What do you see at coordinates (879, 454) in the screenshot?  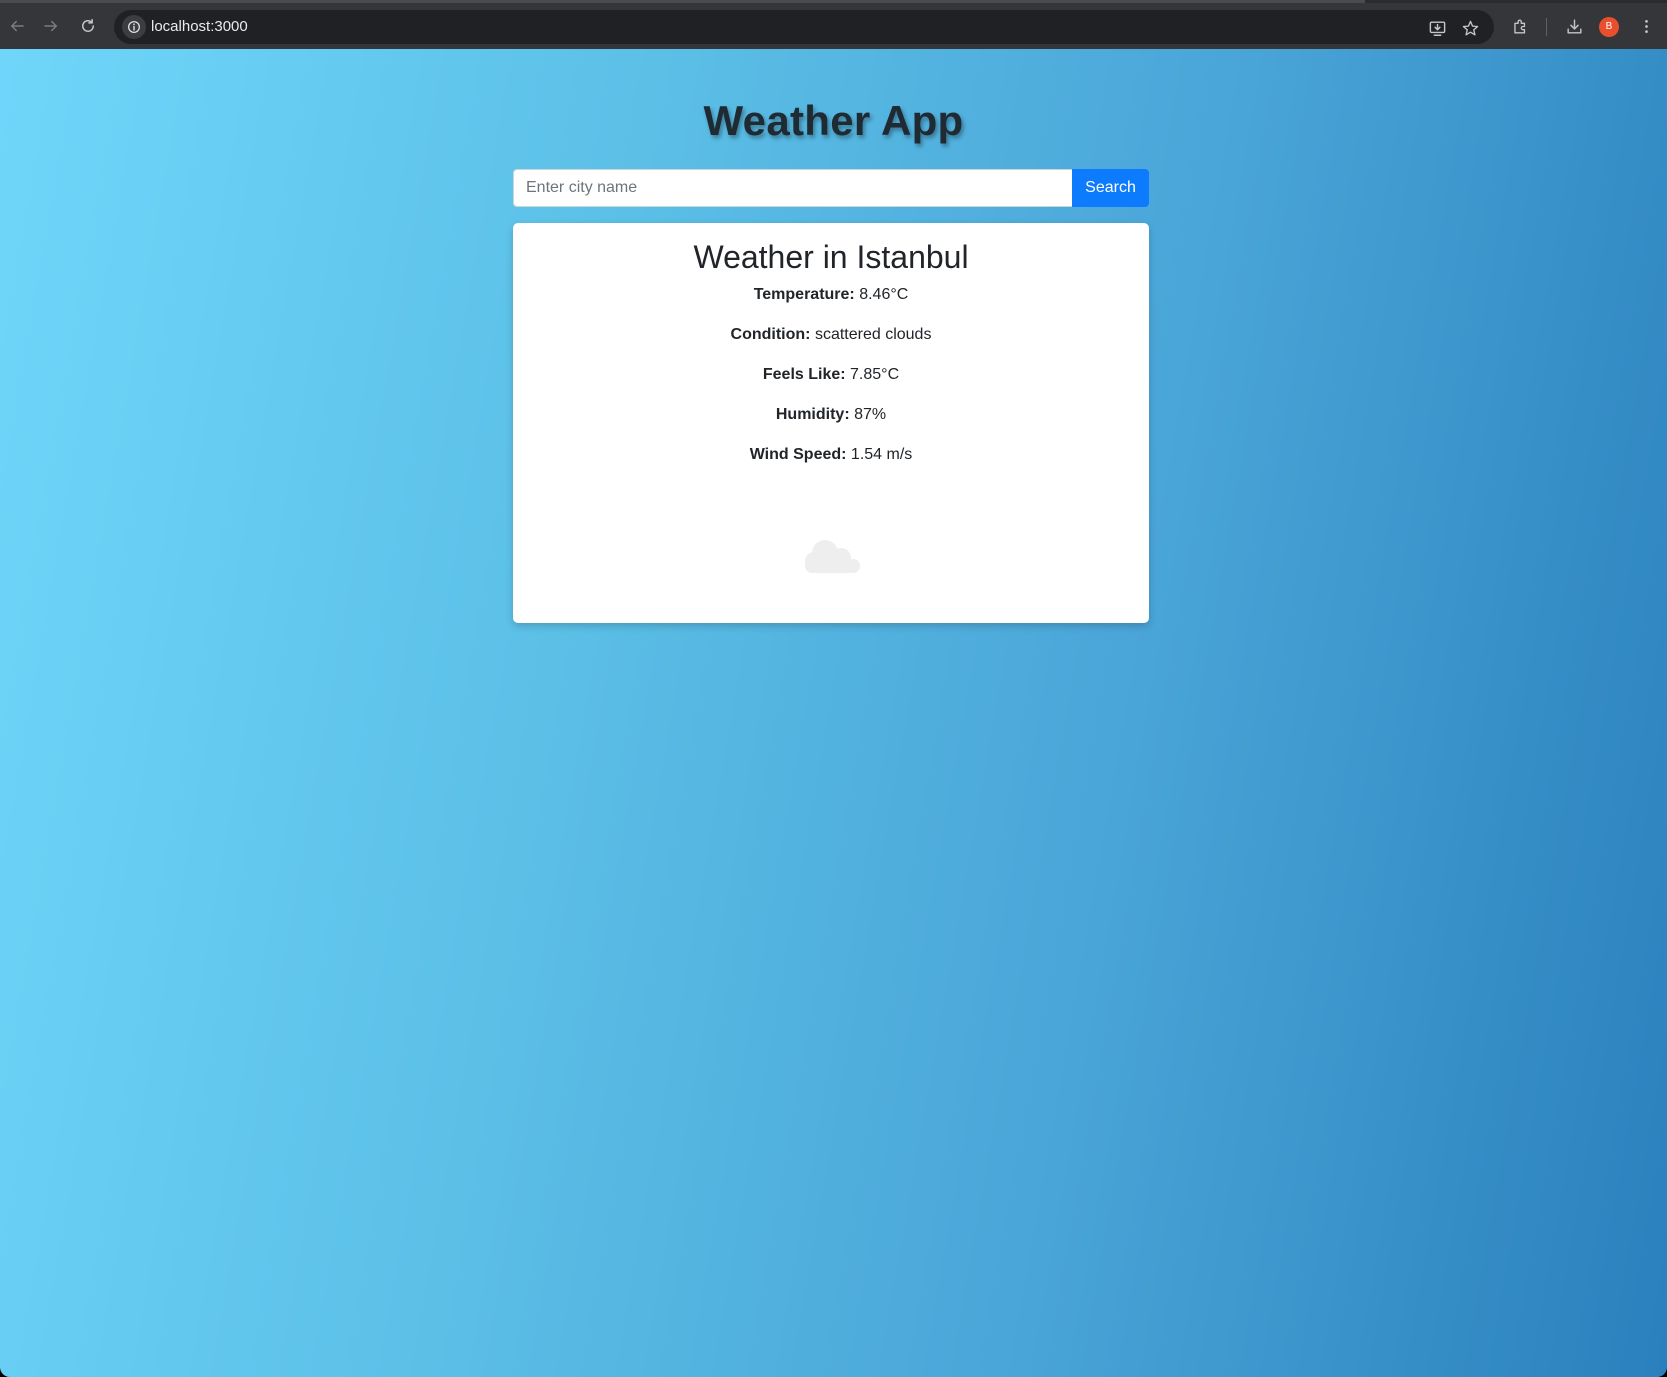 I see `wind-speed-value: 1.54 m/s` at bounding box center [879, 454].